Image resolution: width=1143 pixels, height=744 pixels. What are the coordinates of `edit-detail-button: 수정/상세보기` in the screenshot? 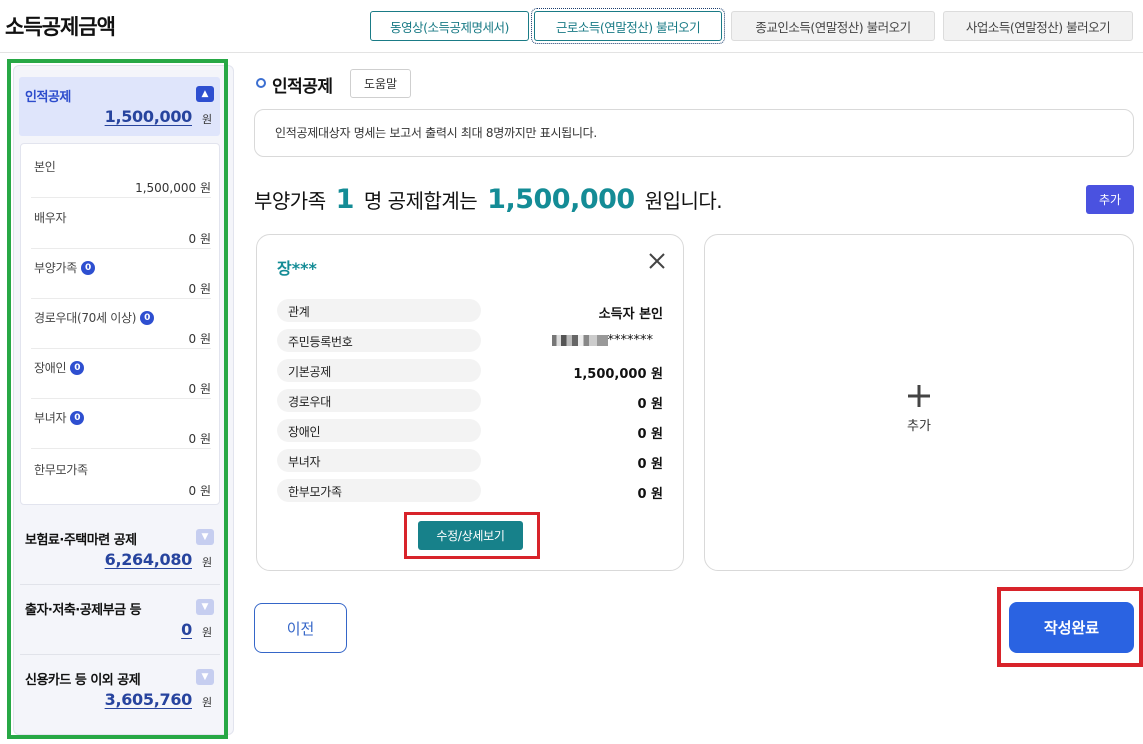 It's located at (470, 535).